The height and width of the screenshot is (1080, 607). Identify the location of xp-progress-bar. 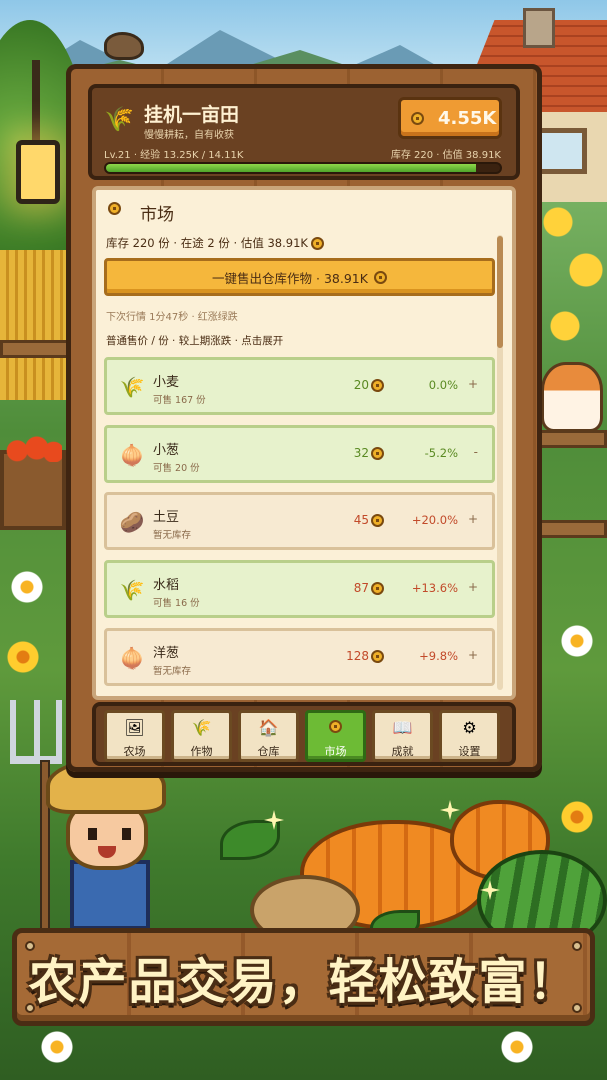
(303, 168).